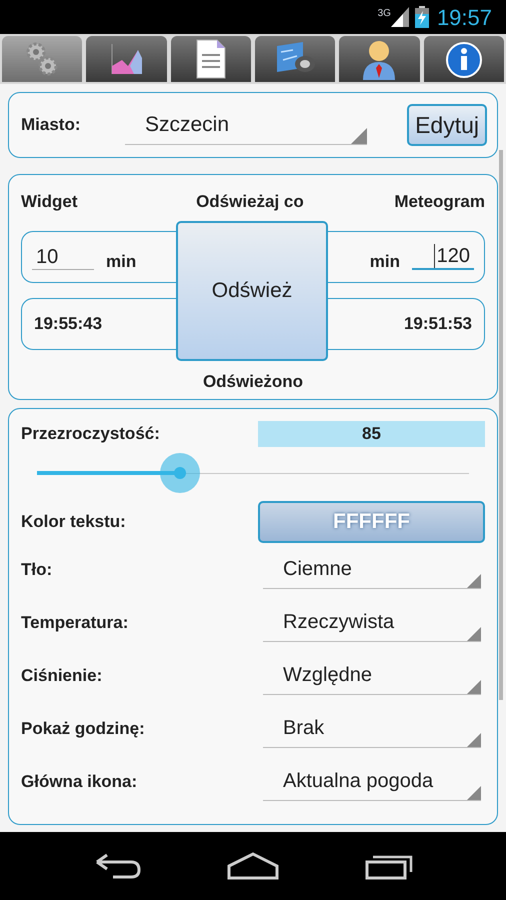  Describe the element at coordinates (384, 14) in the screenshot. I see `network-type: 3G` at that location.